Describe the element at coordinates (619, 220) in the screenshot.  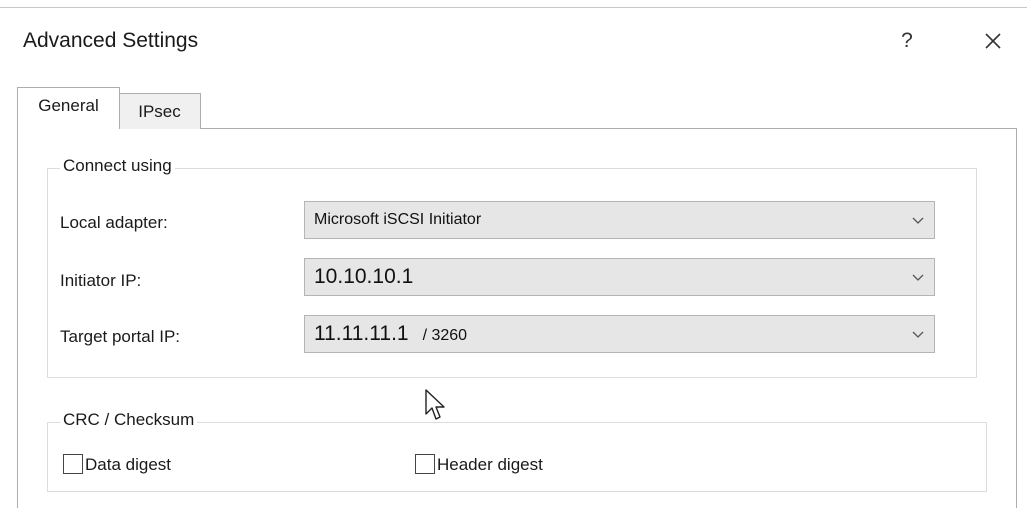
I see `local-adapter-dropdown: Microsoft iSCSI Initiator` at that location.